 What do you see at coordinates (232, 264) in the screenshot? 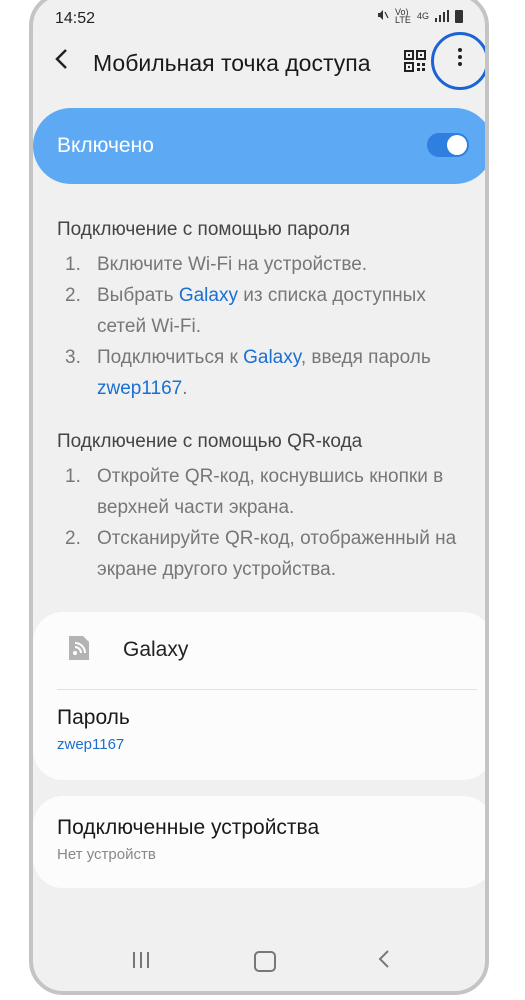
I see `step-text: Включите Wi-Fi на устройстве.` at bounding box center [232, 264].